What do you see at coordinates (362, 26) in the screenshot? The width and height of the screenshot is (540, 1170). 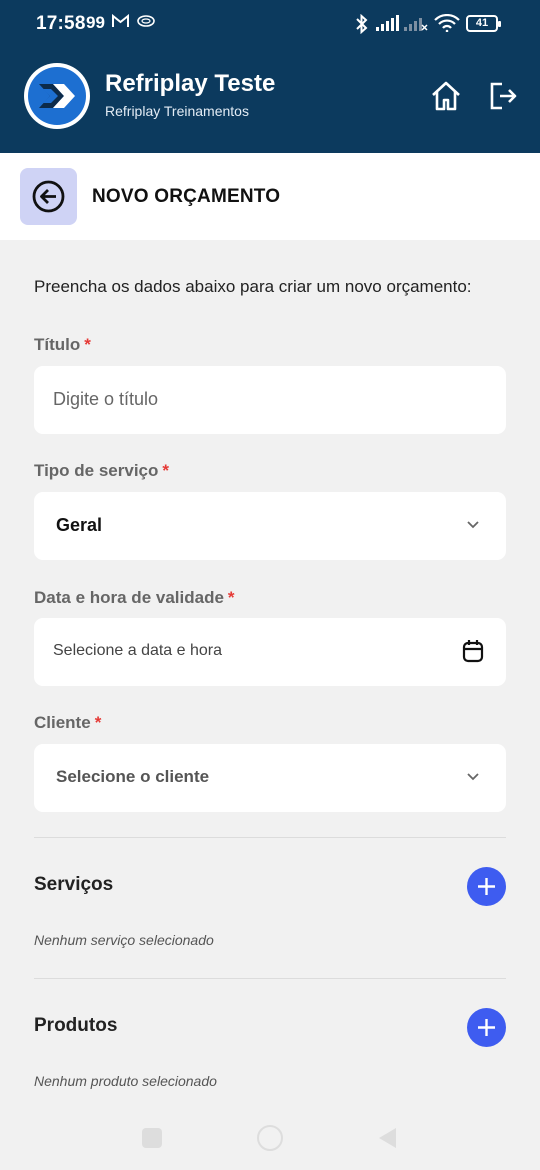 I see `bluetooth-icon` at bounding box center [362, 26].